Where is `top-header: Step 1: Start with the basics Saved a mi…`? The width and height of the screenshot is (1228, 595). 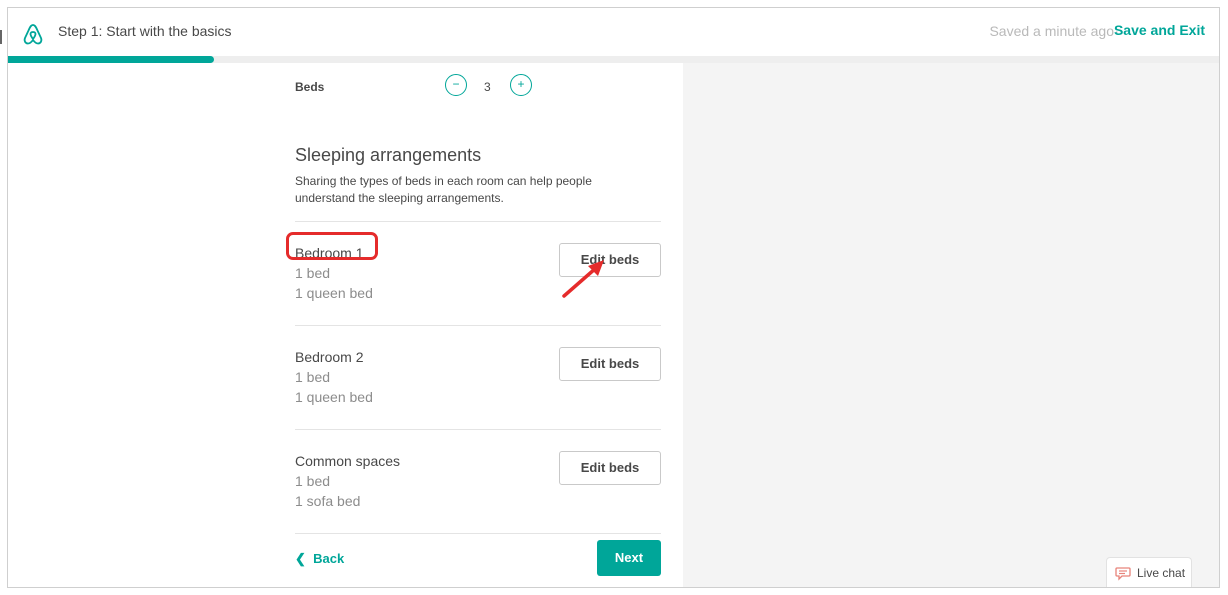
top-header: Step 1: Start with the basics Saved a mi… is located at coordinates (613, 32).